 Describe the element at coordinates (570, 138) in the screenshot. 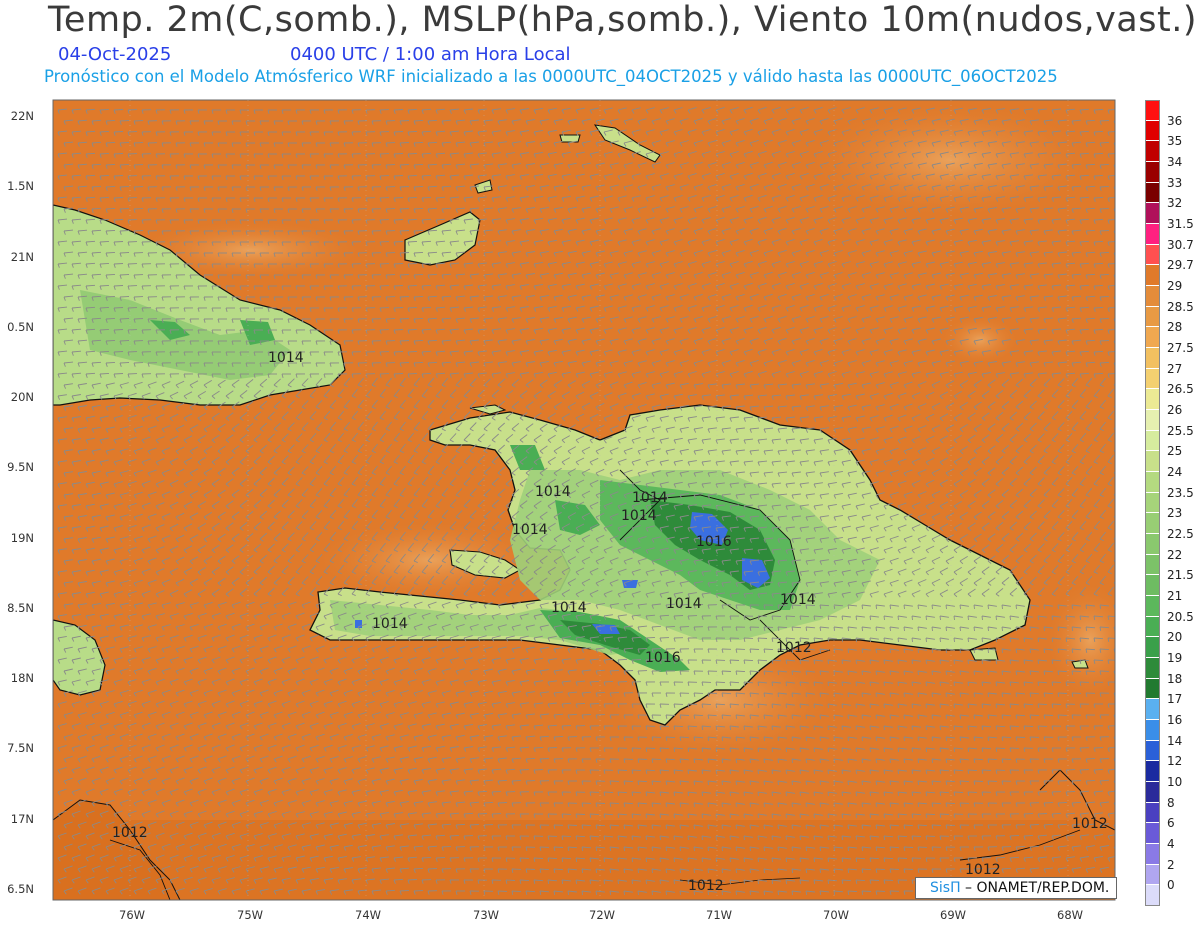

I see `small-island` at that location.